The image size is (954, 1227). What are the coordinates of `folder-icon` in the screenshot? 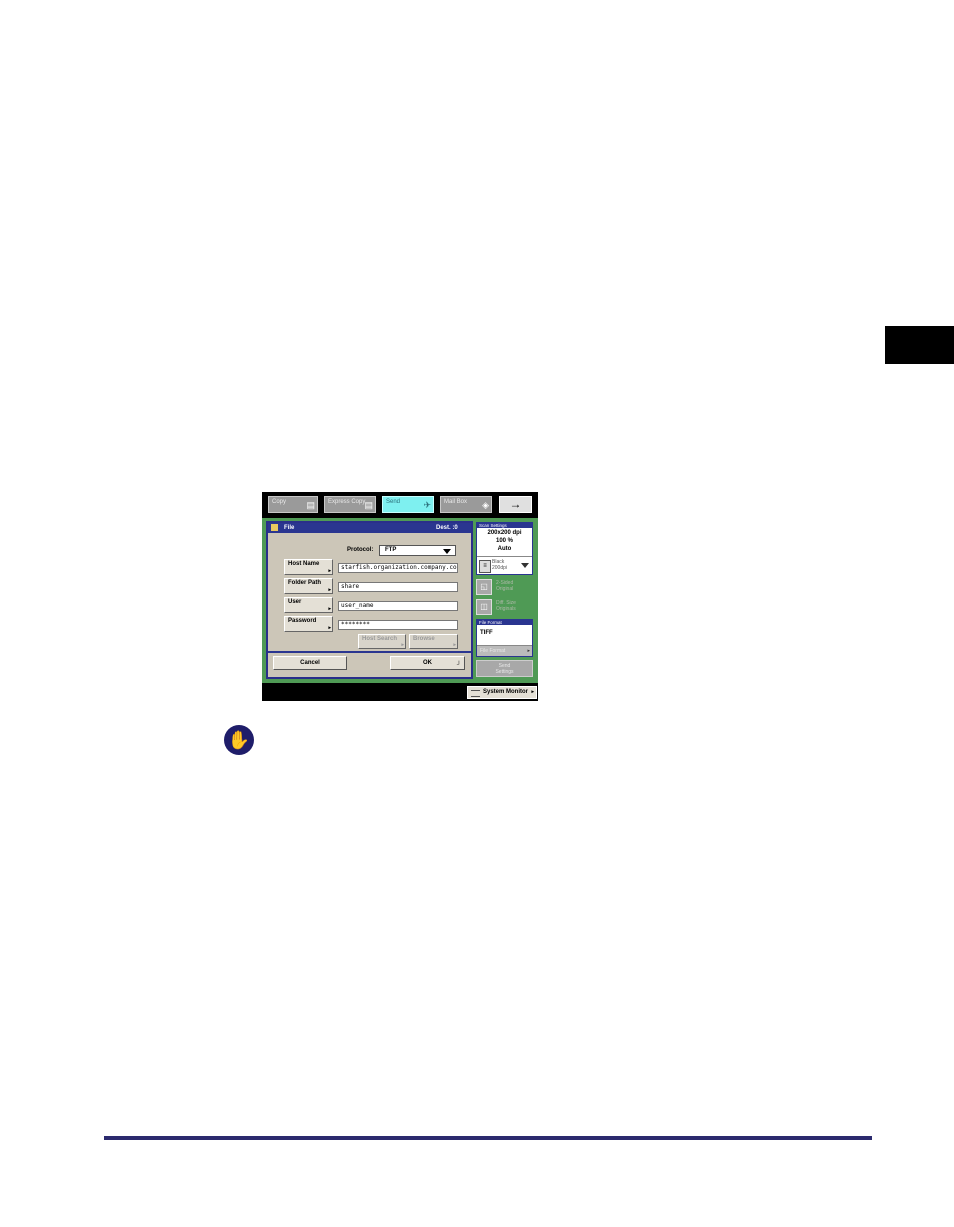 It's located at (274, 527).